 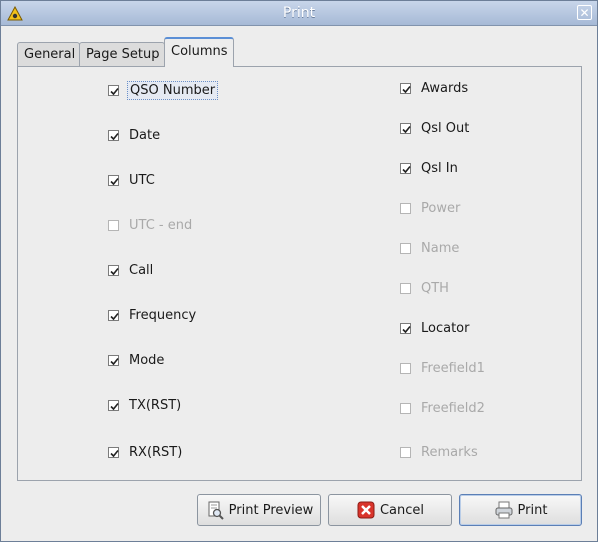 I want to click on print-preview-label: Print Preview, so click(x=271, y=510).